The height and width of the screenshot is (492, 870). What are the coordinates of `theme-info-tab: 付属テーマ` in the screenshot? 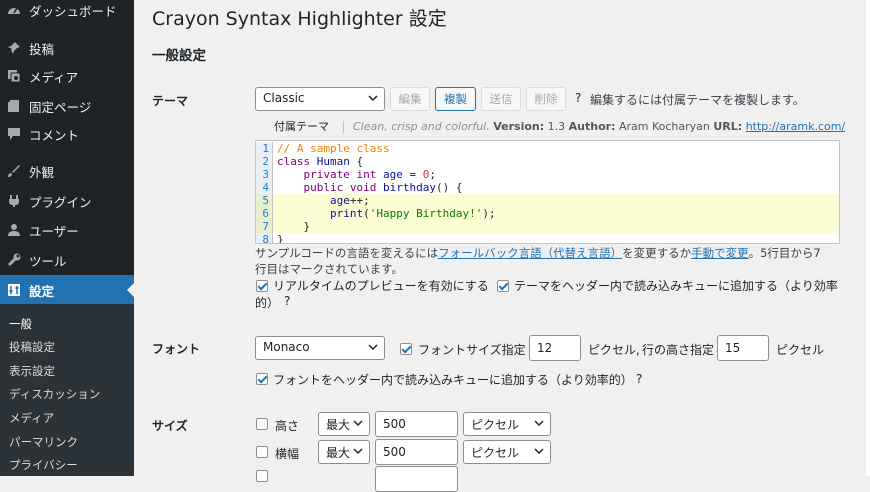 It's located at (301, 126).